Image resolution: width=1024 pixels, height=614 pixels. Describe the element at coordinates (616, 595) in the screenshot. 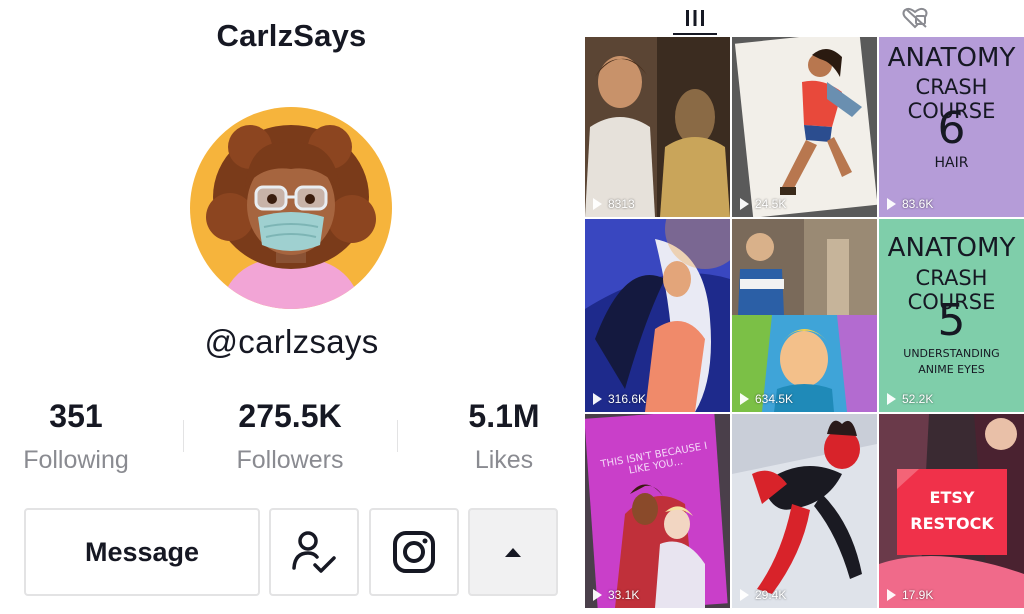

I see `view-count: 33.1K` at that location.